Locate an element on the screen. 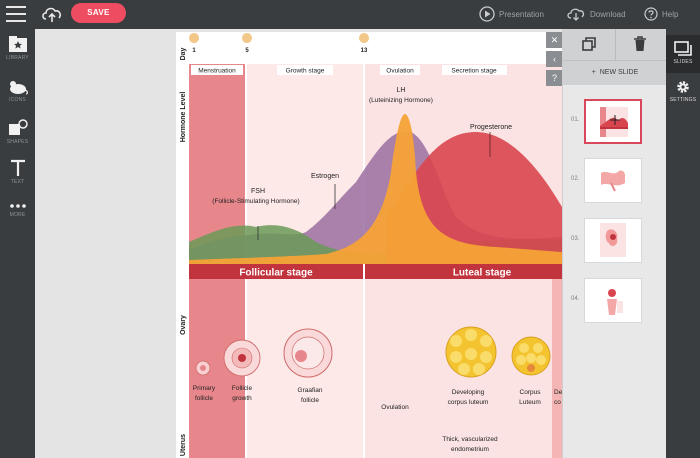  presentation-button: Presentation is located at coordinates (511, 14).